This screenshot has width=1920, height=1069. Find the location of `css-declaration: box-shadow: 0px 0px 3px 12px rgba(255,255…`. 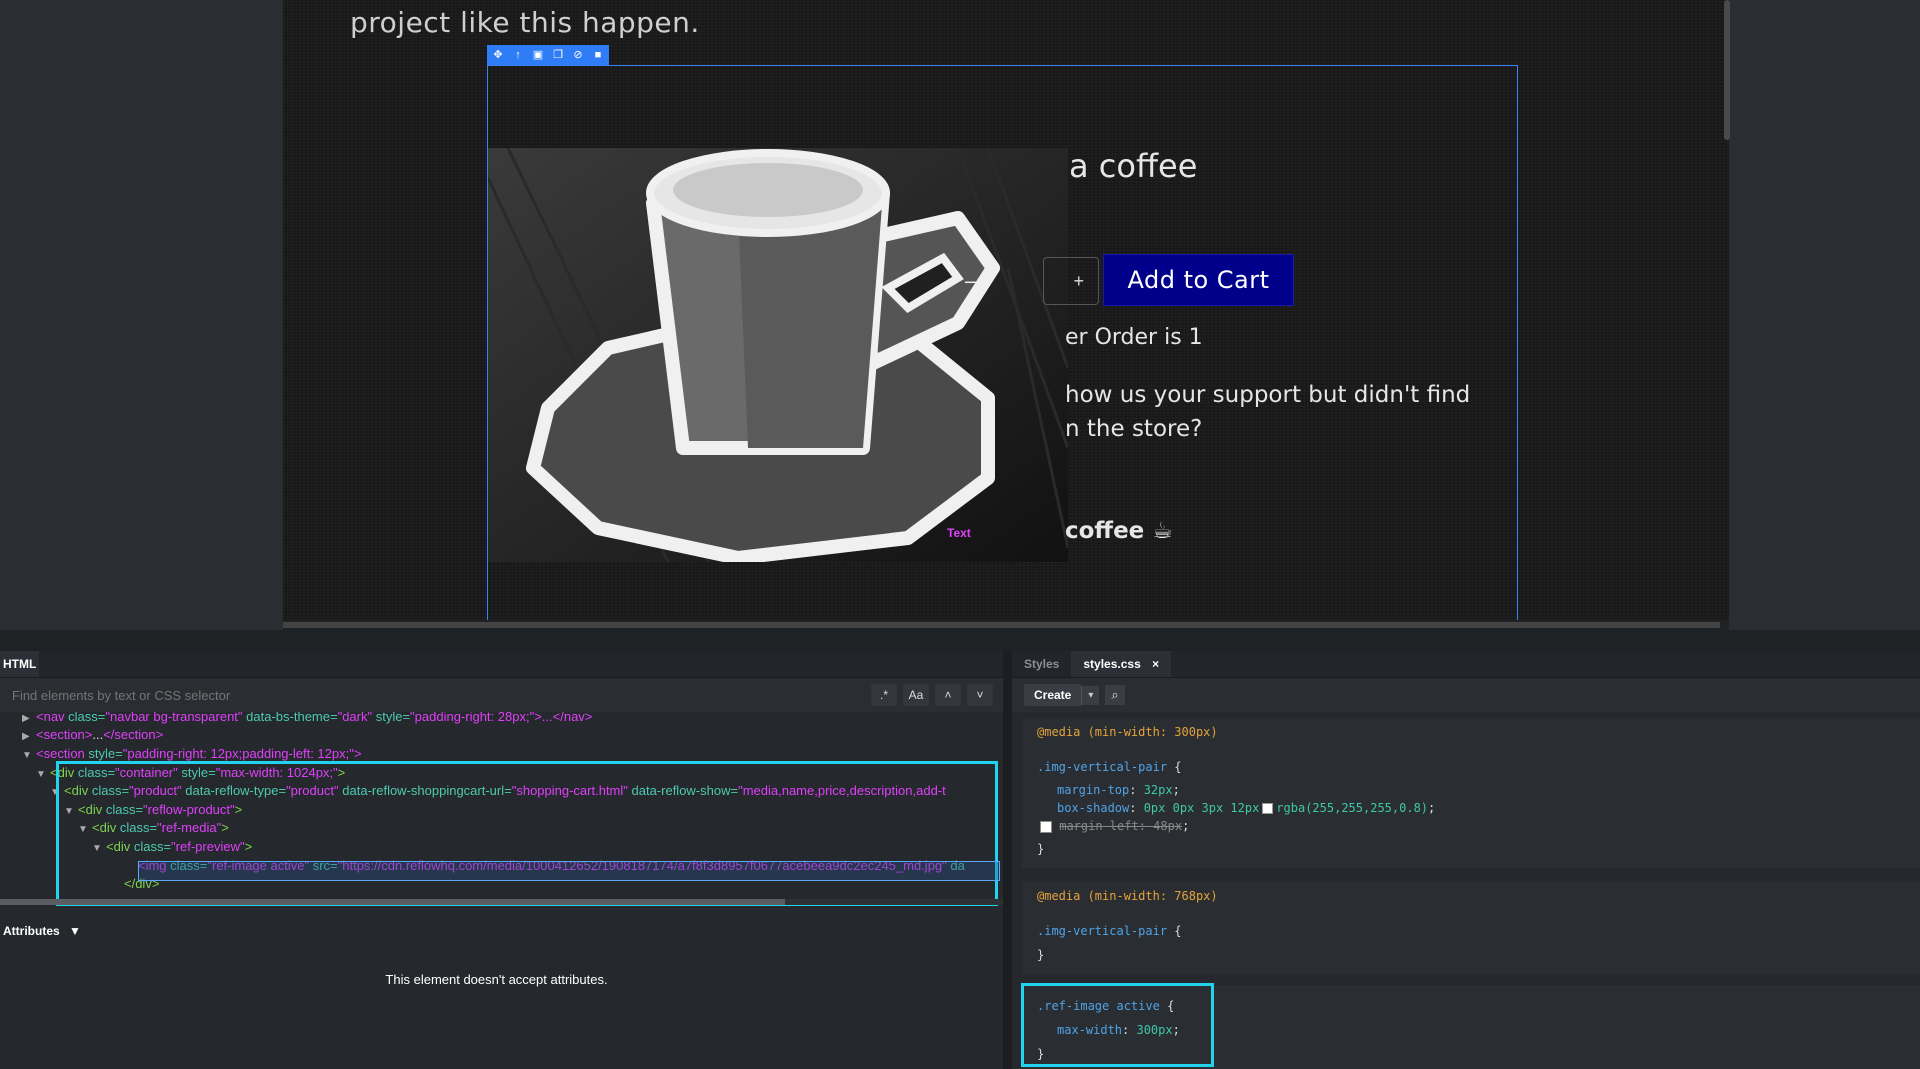

css-declaration: box-shadow: 0px 0px 3px 12px rgba(255,255… is located at coordinates (1246, 808).